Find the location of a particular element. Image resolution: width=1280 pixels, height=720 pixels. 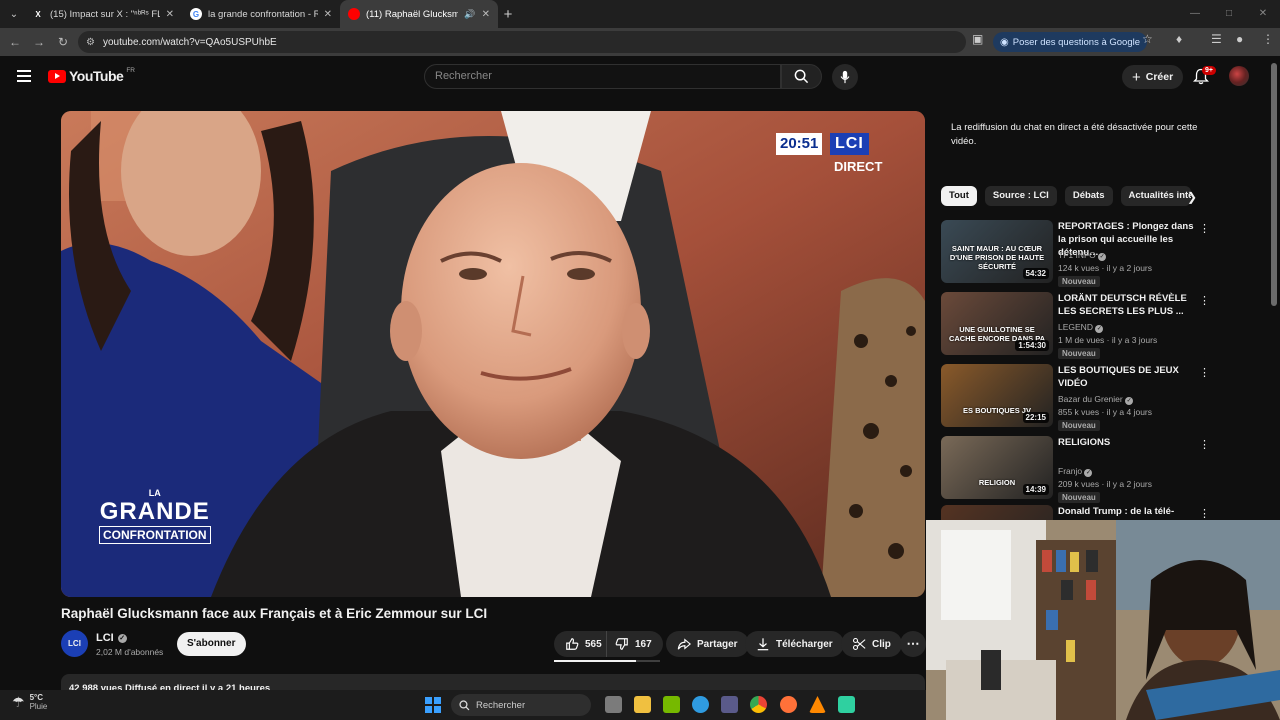

search-input: Rechercher is located at coordinates (602, 76).